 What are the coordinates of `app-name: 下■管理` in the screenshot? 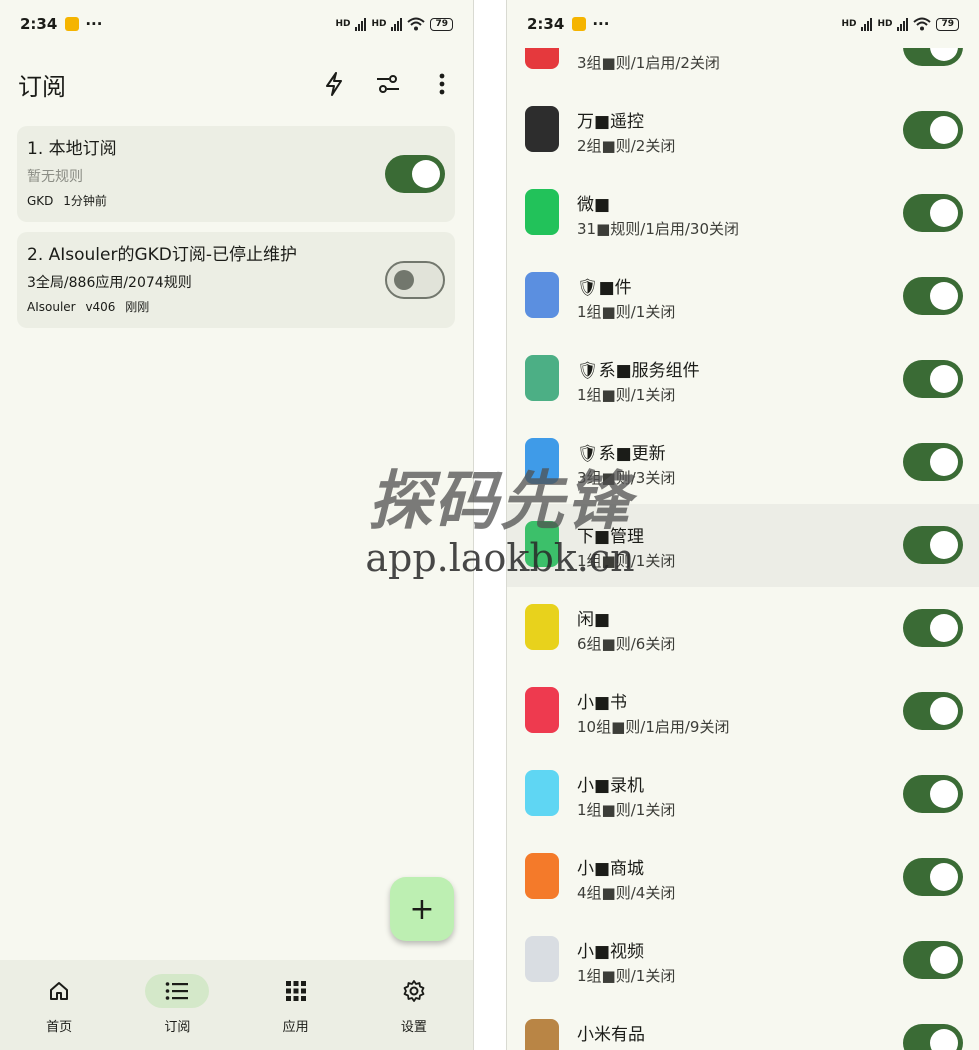 It's located at (611, 537).